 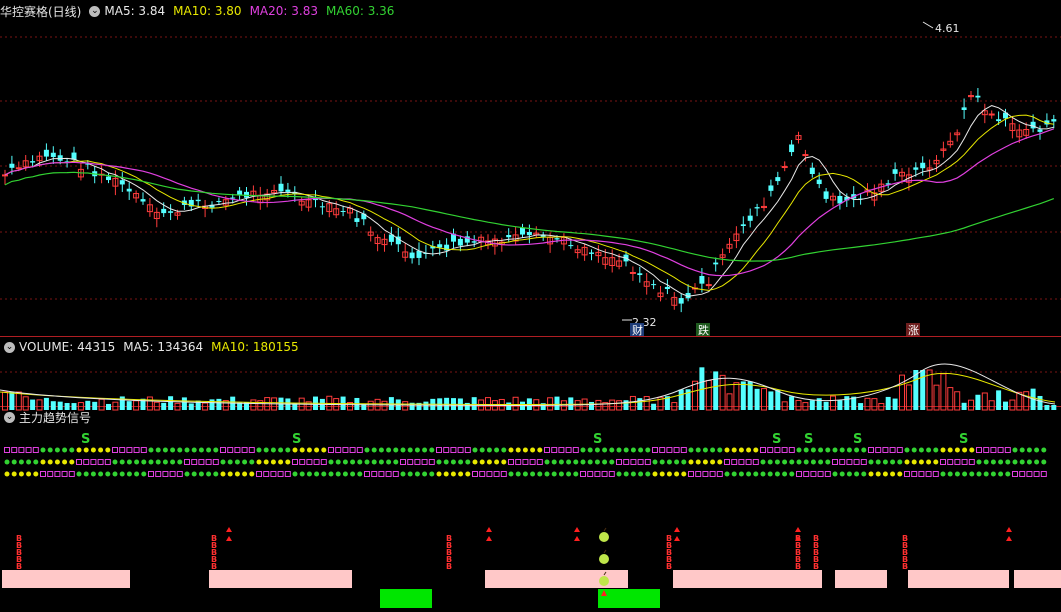 What do you see at coordinates (604, 537) in the screenshot?
I see `apple-icon` at bounding box center [604, 537].